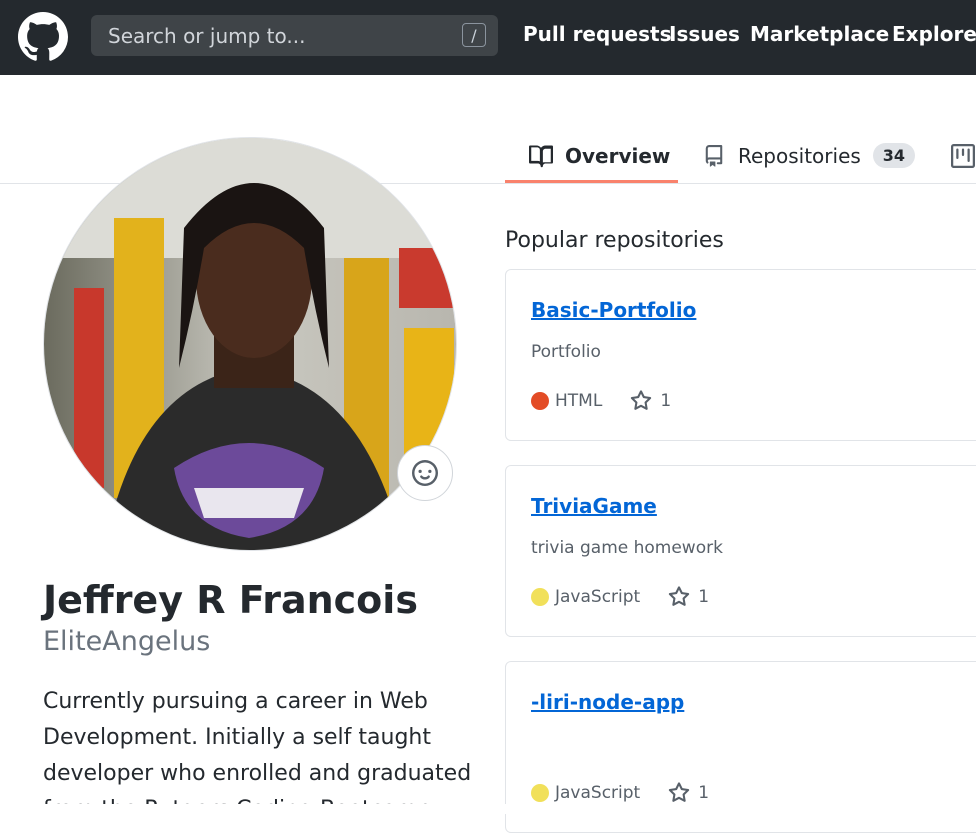 The height and width of the screenshot is (833, 976). I want to click on nav-issues: Issues, so click(704, 34).